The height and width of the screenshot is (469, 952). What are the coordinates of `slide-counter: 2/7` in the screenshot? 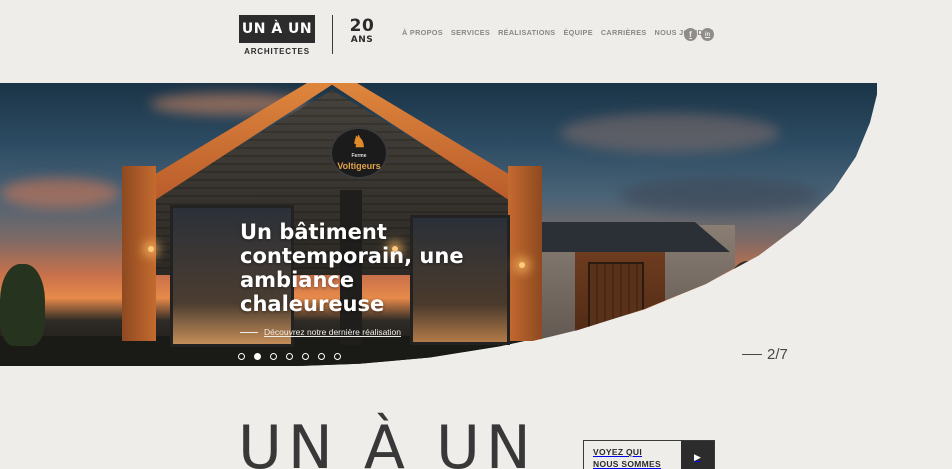 It's located at (765, 354).